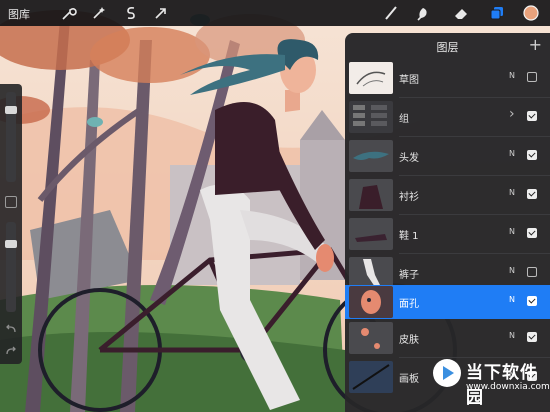 This screenshot has width=550, height=412. What do you see at coordinates (497, 13) in the screenshot?
I see `layers-icon` at bounding box center [497, 13].